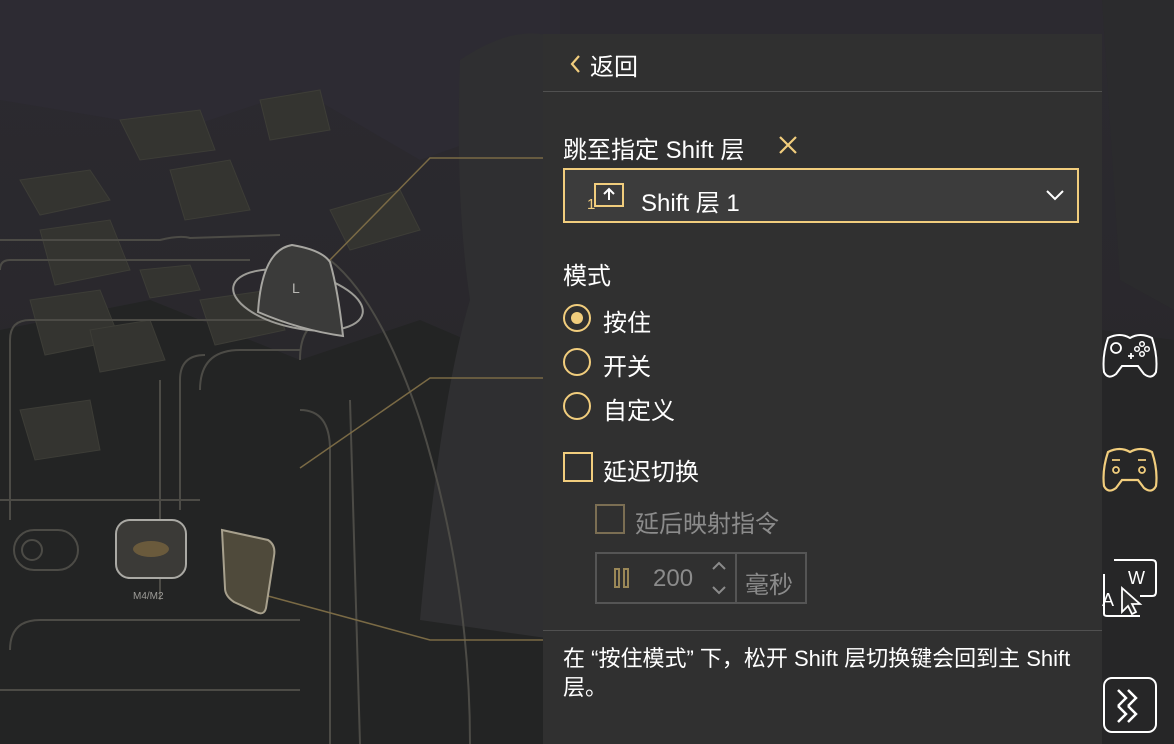 The image size is (1174, 744). Describe the element at coordinates (788, 145) in the screenshot. I see `close-icon` at that location.